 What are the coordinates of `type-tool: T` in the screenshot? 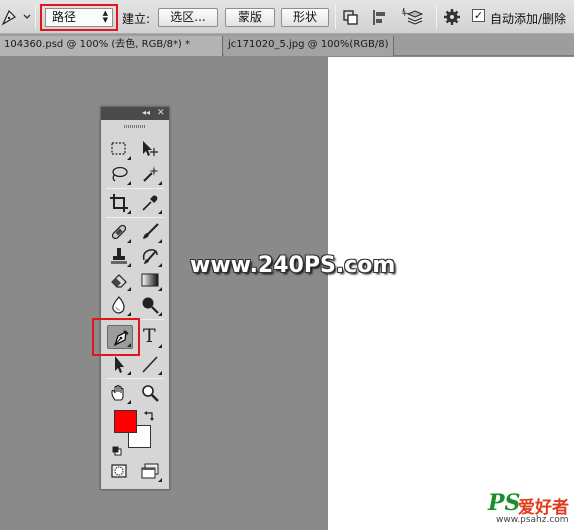 It's located at (150, 337).